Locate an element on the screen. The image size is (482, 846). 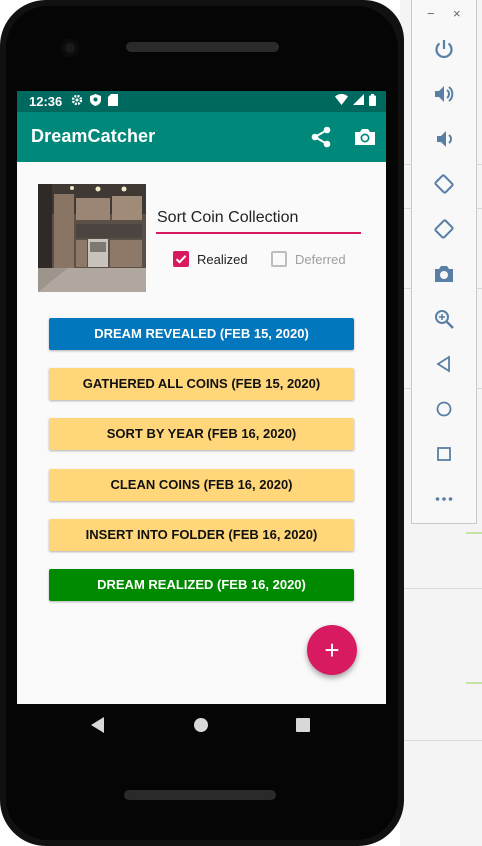
status-notification-icons is located at coordinates (94, 100).